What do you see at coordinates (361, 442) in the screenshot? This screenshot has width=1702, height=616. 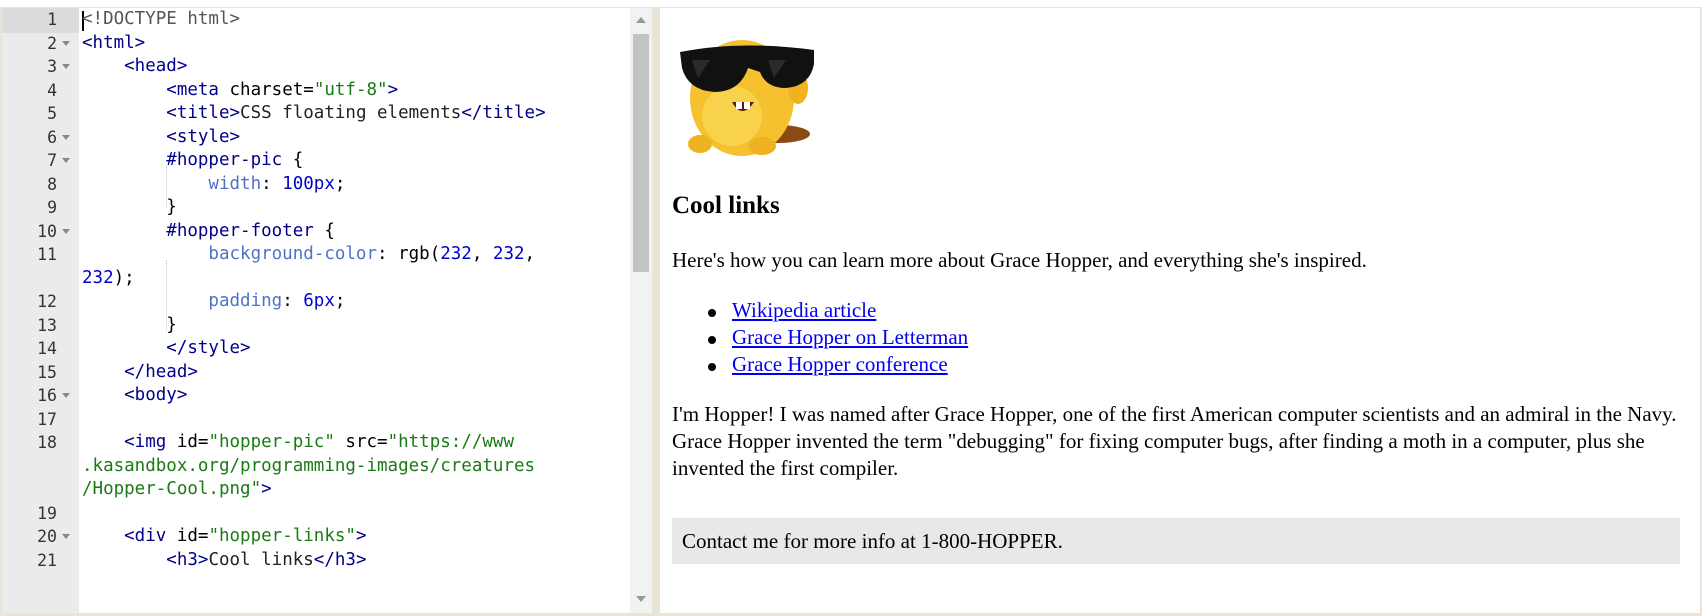 I see `code-token: src=` at bounding box center [361, 442].